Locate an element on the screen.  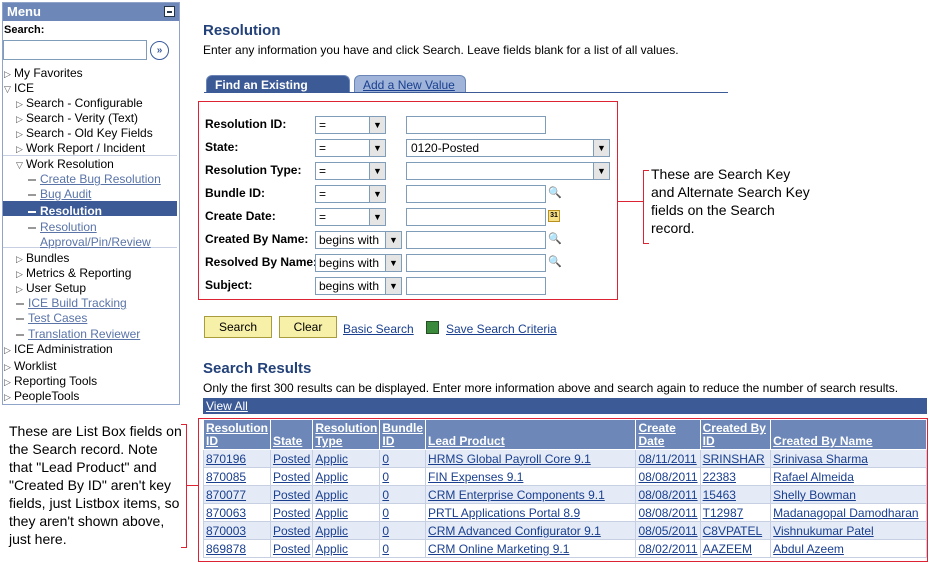
menu-item: ▽ Work Resolution is located at coordinates (65, 164).